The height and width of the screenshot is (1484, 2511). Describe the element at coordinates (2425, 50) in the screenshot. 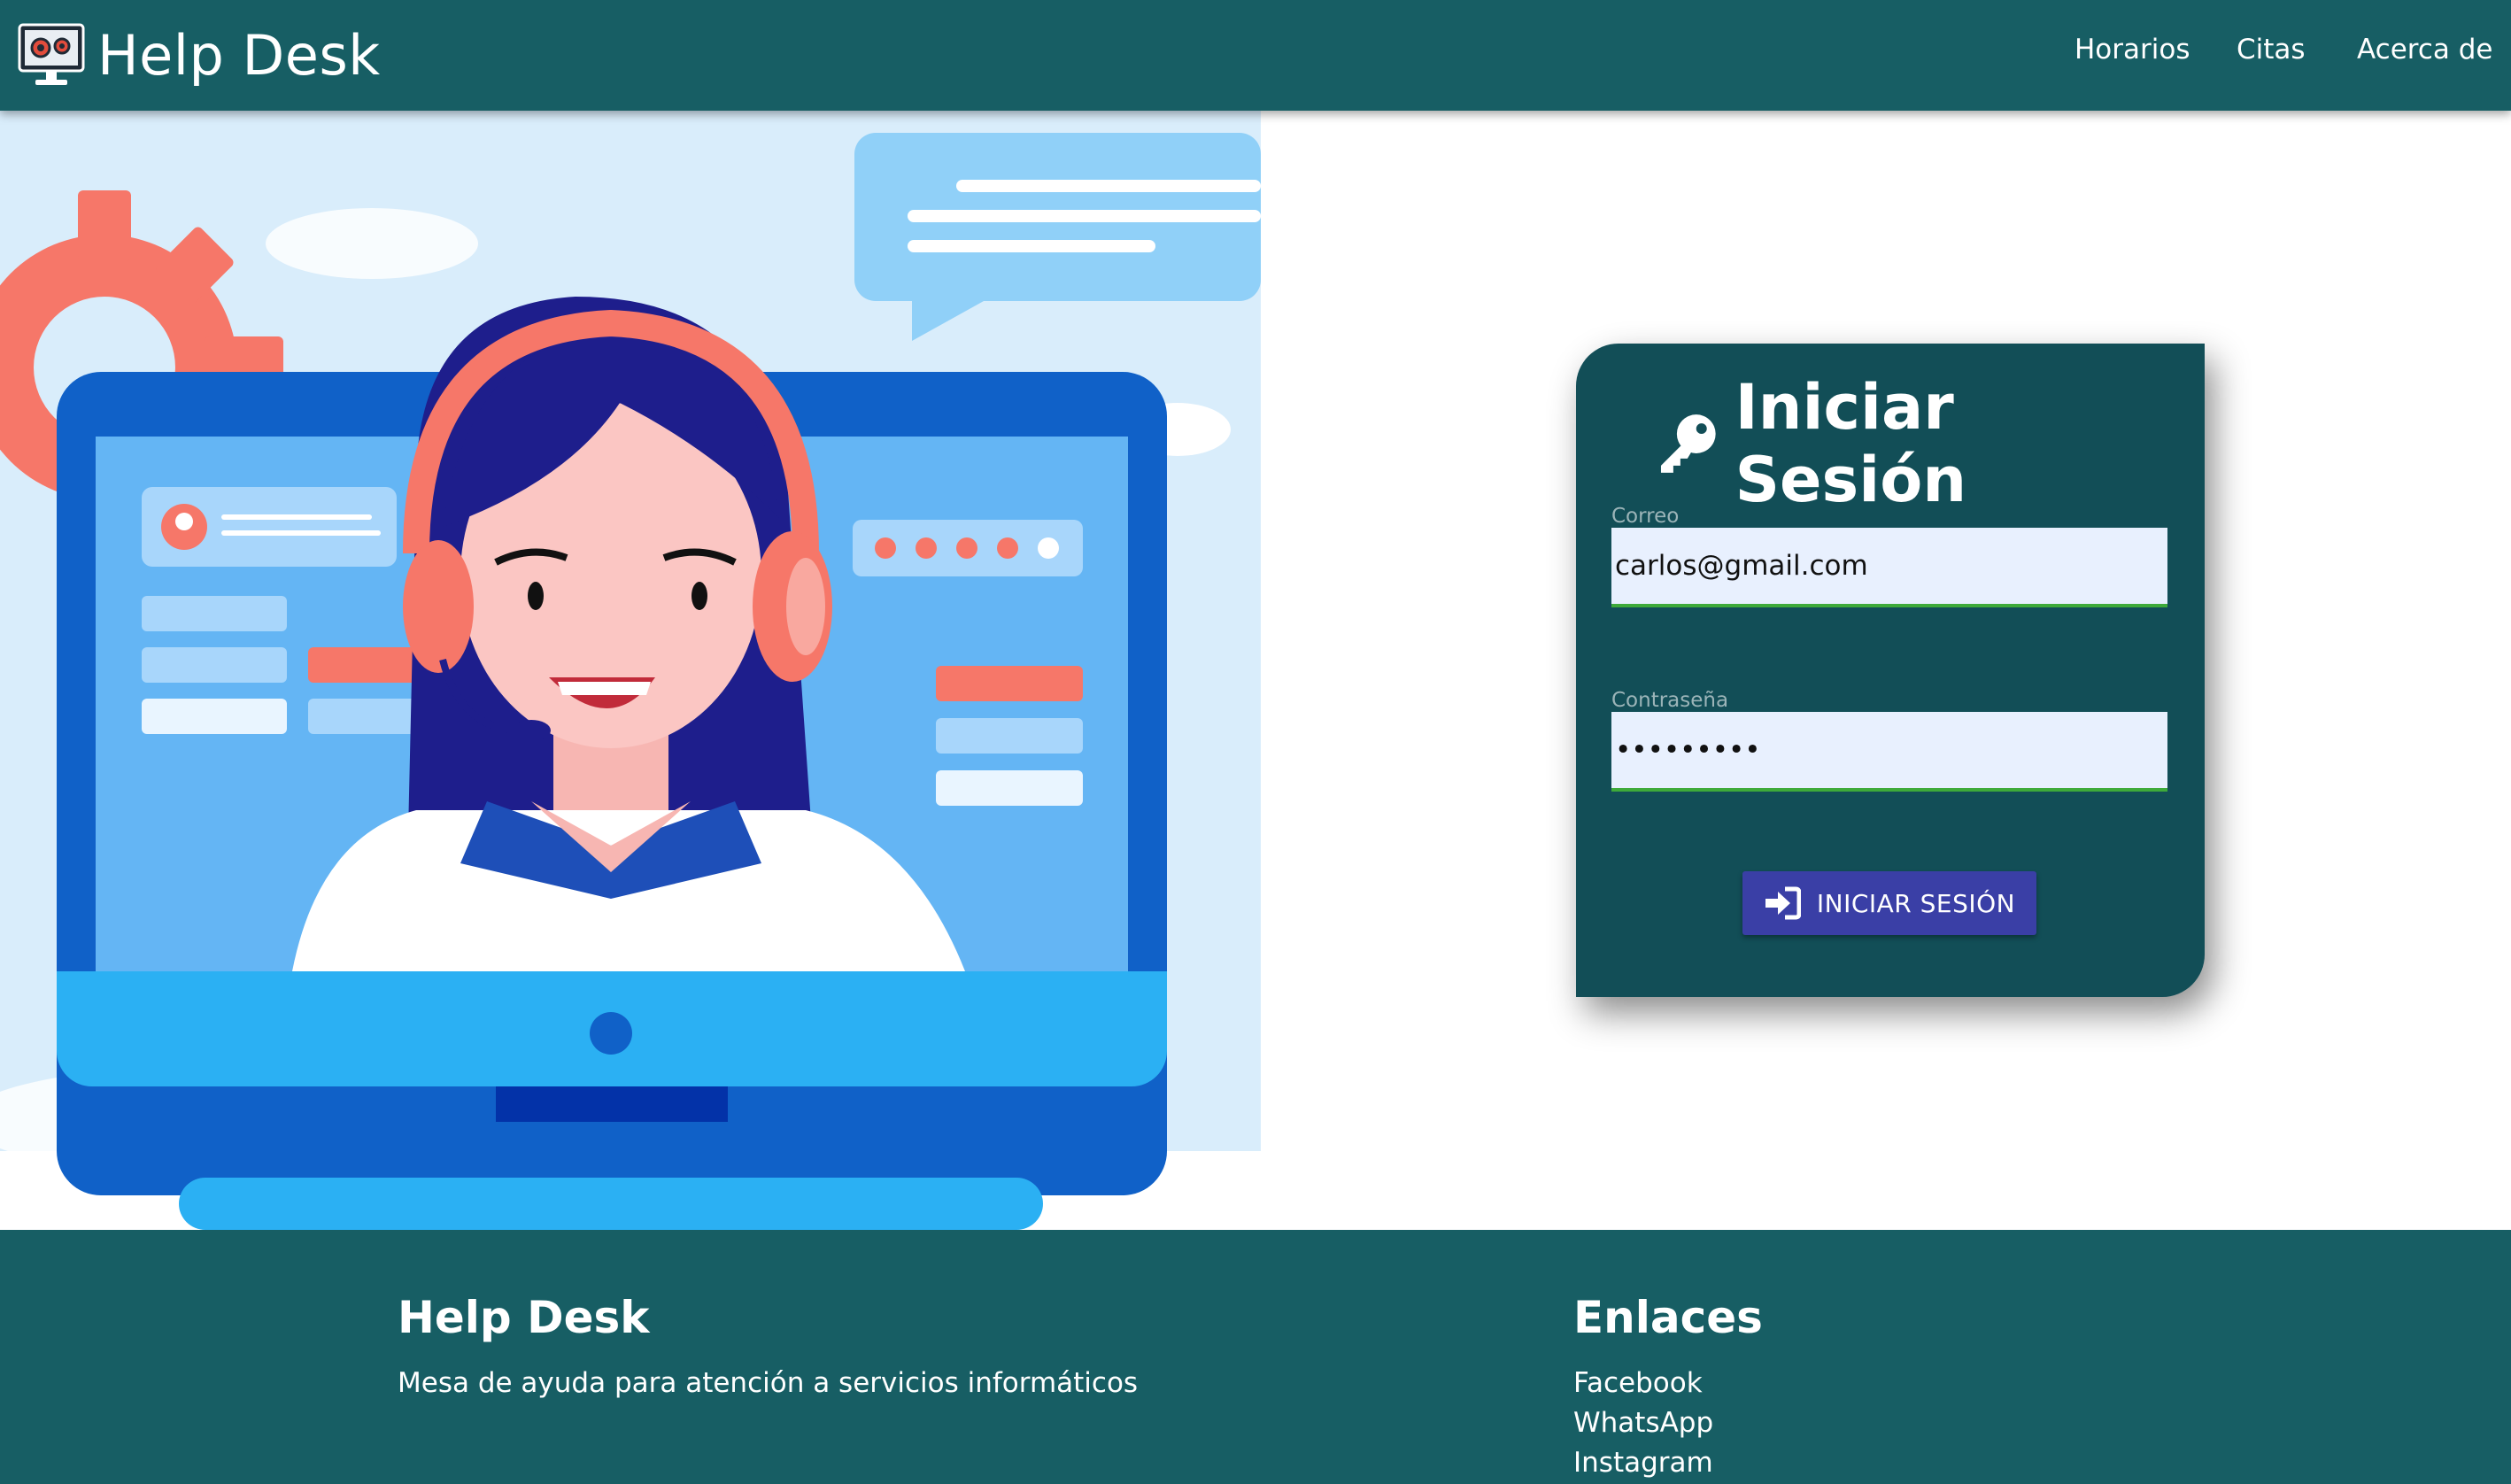

I see `nav-link-acerca-de: Acerca de` at that location.